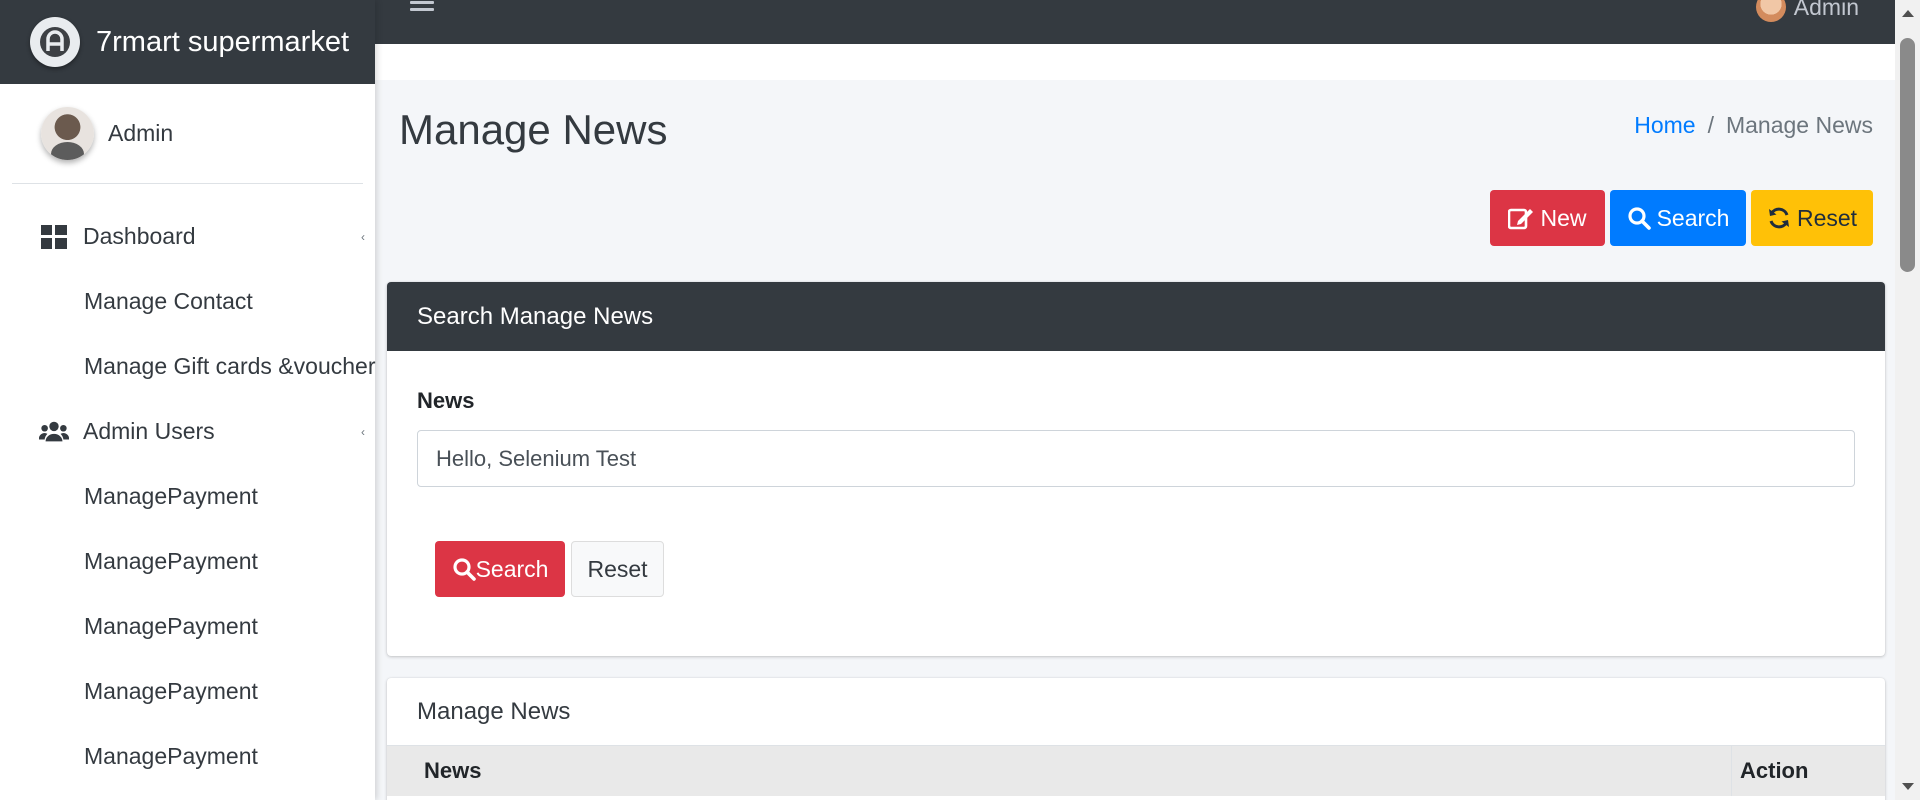  What do you see at coordinates (1136, 458) in the screenshot?
I see `news-search-input` at bounding box center [1136, 458].